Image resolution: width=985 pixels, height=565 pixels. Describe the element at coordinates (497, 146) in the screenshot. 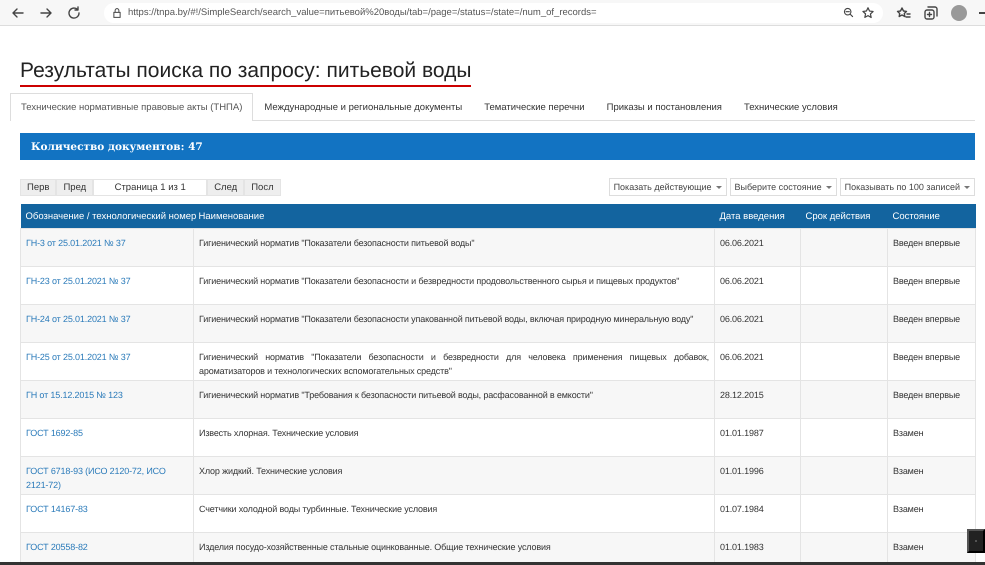

I see `count-banner: Количество документов: 47` at that location.